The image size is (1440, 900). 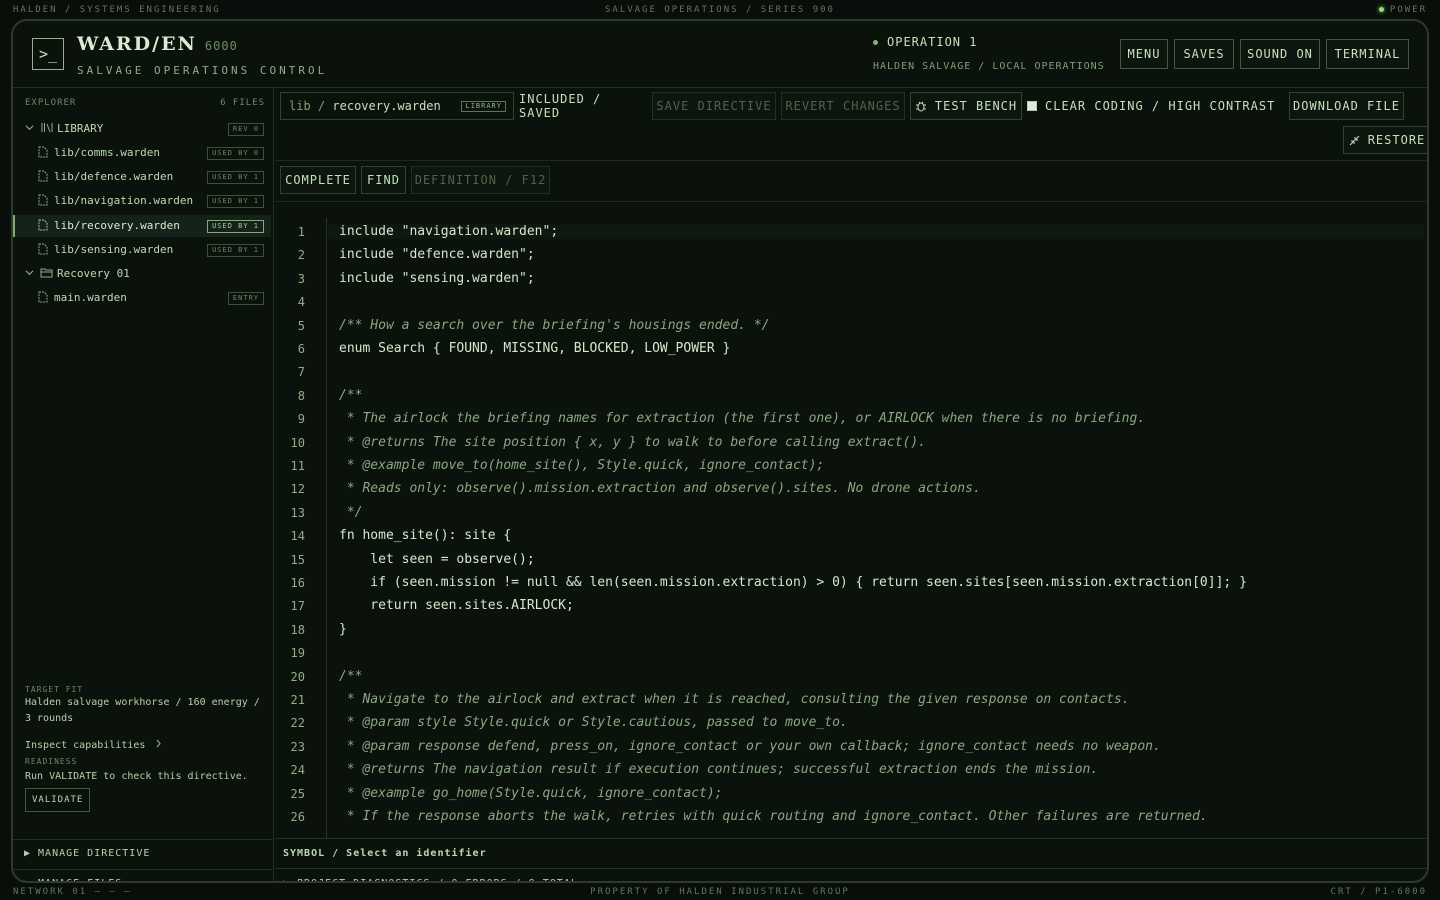 What do you see at coordinates (1367, 54) in the screenshot?
I see `terminal-button: TERMINAL` at bounding box center [1367, 54].